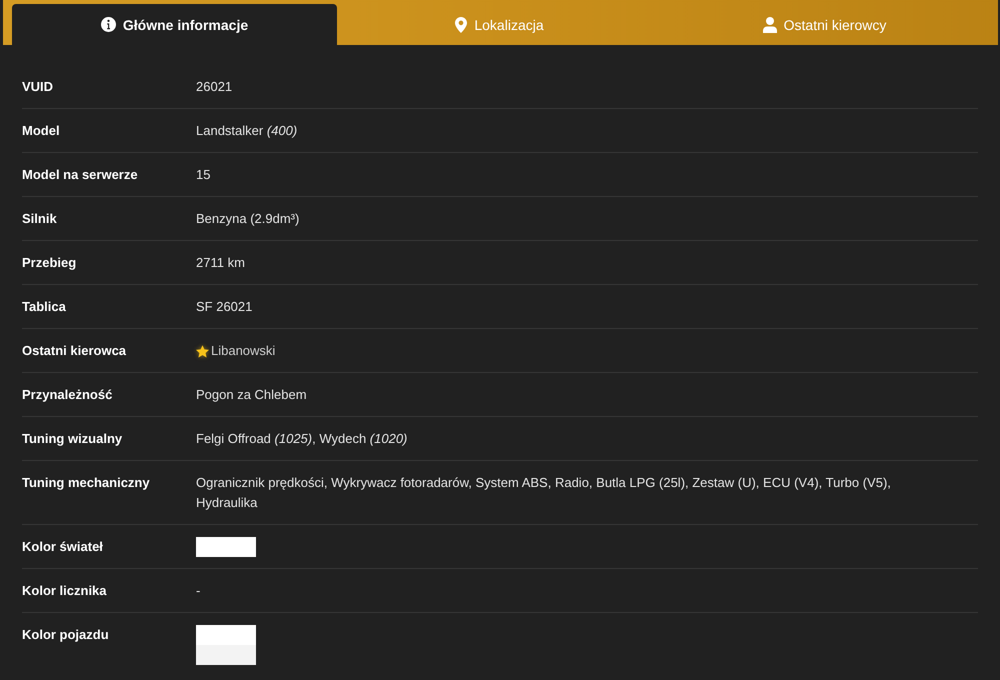 This screenshot has width=1000, height=680. What do you see at coordinates (108, 24) in the screenshot?
I see `info-icon` at bounding box center [108, 24].